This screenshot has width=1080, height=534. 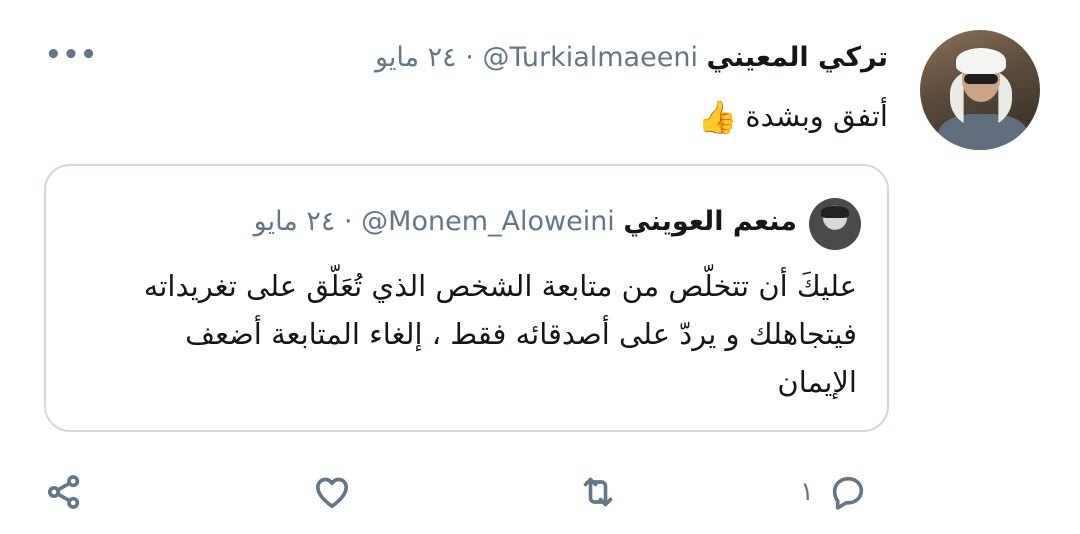 I want to click on retweet-button, so click(x=598, y=492).